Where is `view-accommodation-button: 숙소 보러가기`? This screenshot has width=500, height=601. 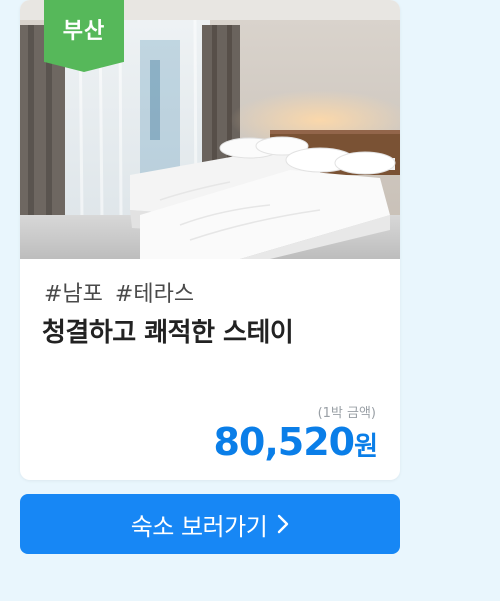
view-accommodation-button: 숙소 보러가기 is located at coordinates (210, 524).